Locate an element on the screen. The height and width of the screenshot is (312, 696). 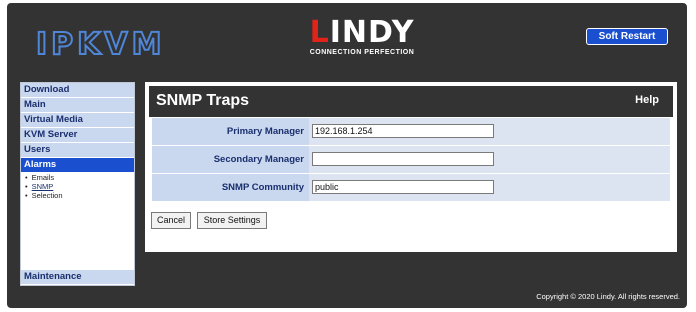
submenu-item-selection: Selection is located at coordinates (79, 195).